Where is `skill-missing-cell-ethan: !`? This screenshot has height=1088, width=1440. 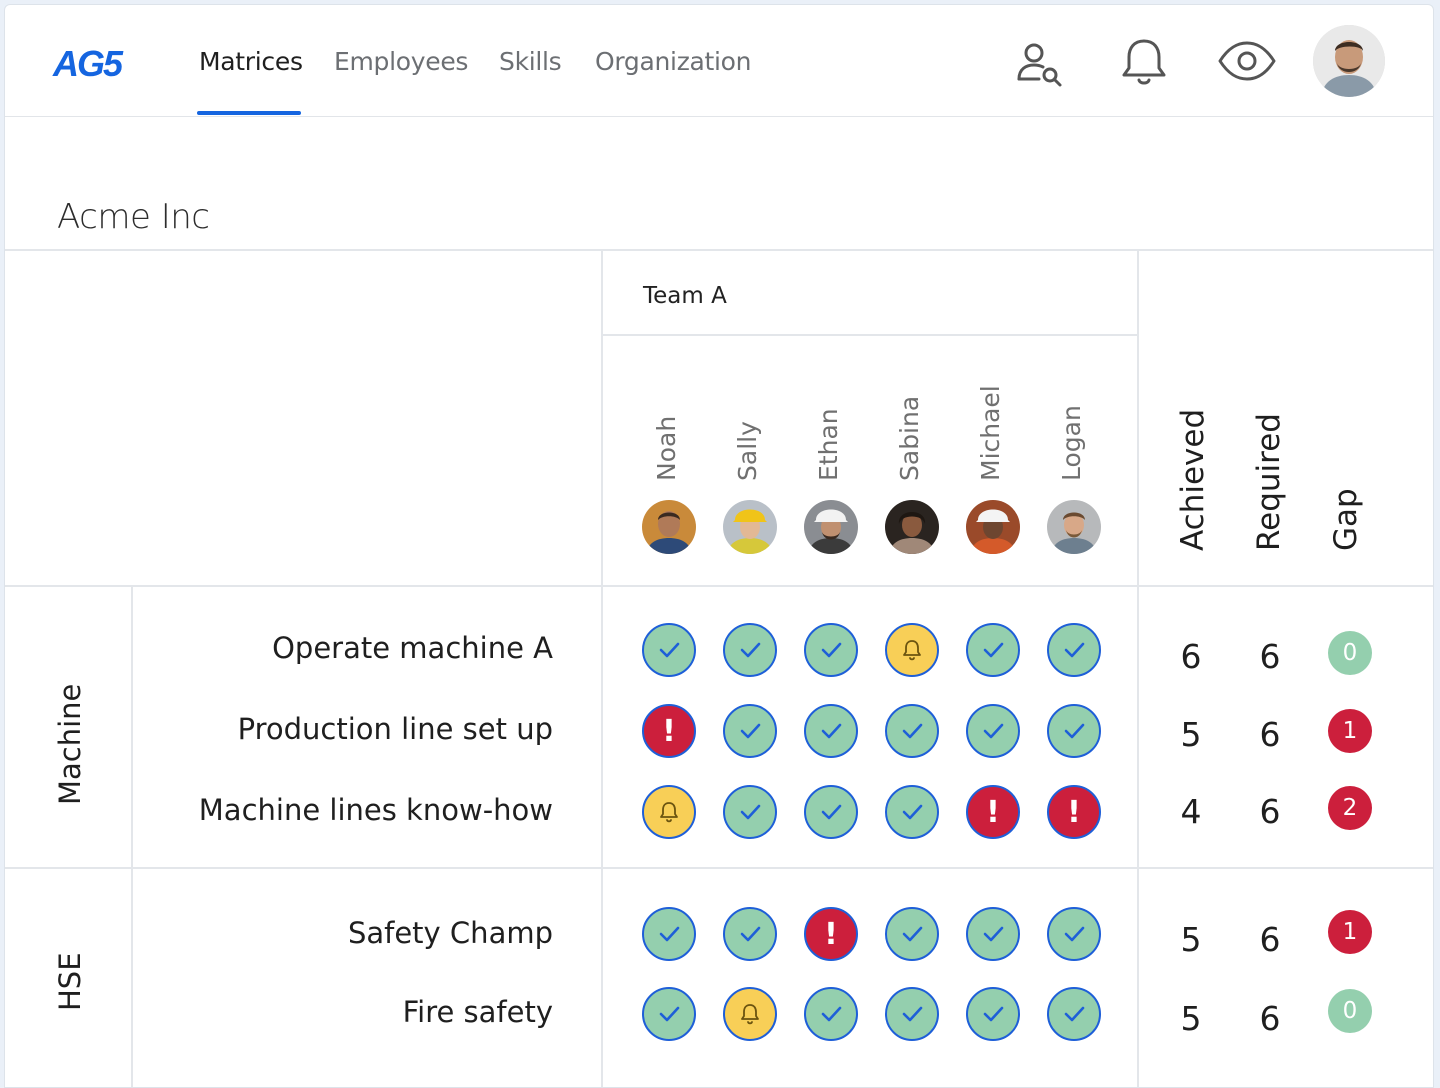
skill-missing-cell-ethan: ! is located at coordinates (831, 934).